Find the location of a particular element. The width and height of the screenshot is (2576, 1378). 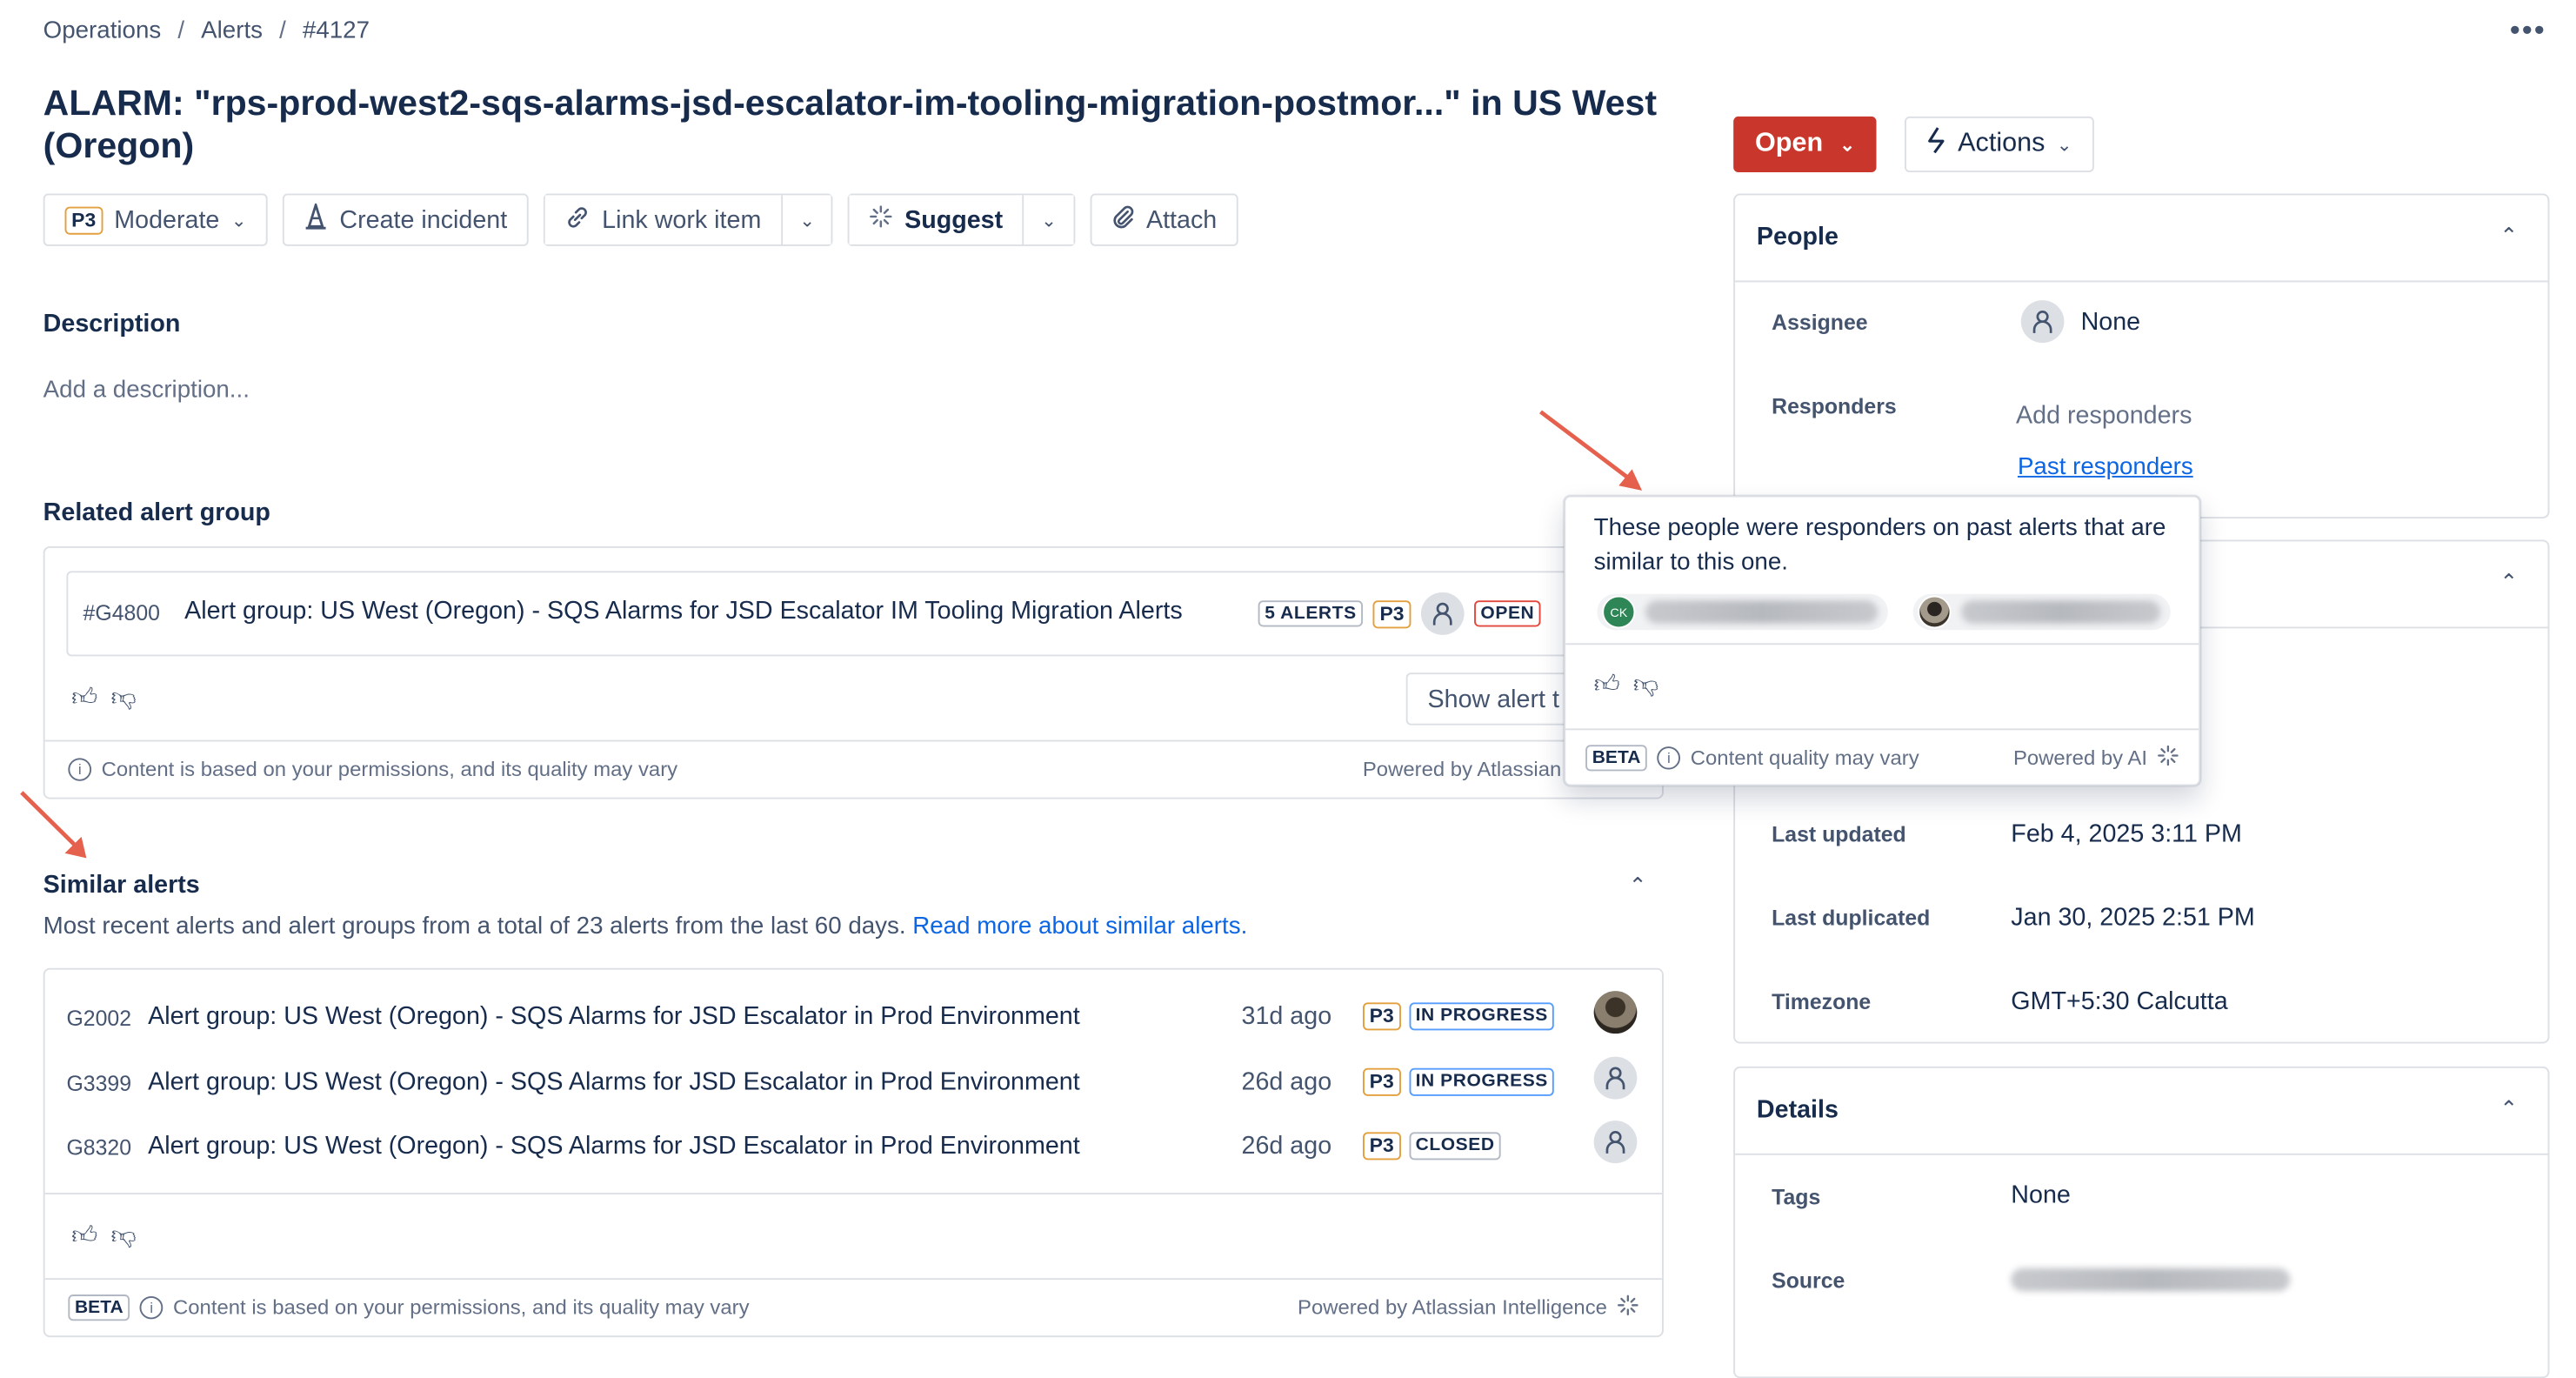

alert-id: G2002 is located at coordinates (99, 1018).